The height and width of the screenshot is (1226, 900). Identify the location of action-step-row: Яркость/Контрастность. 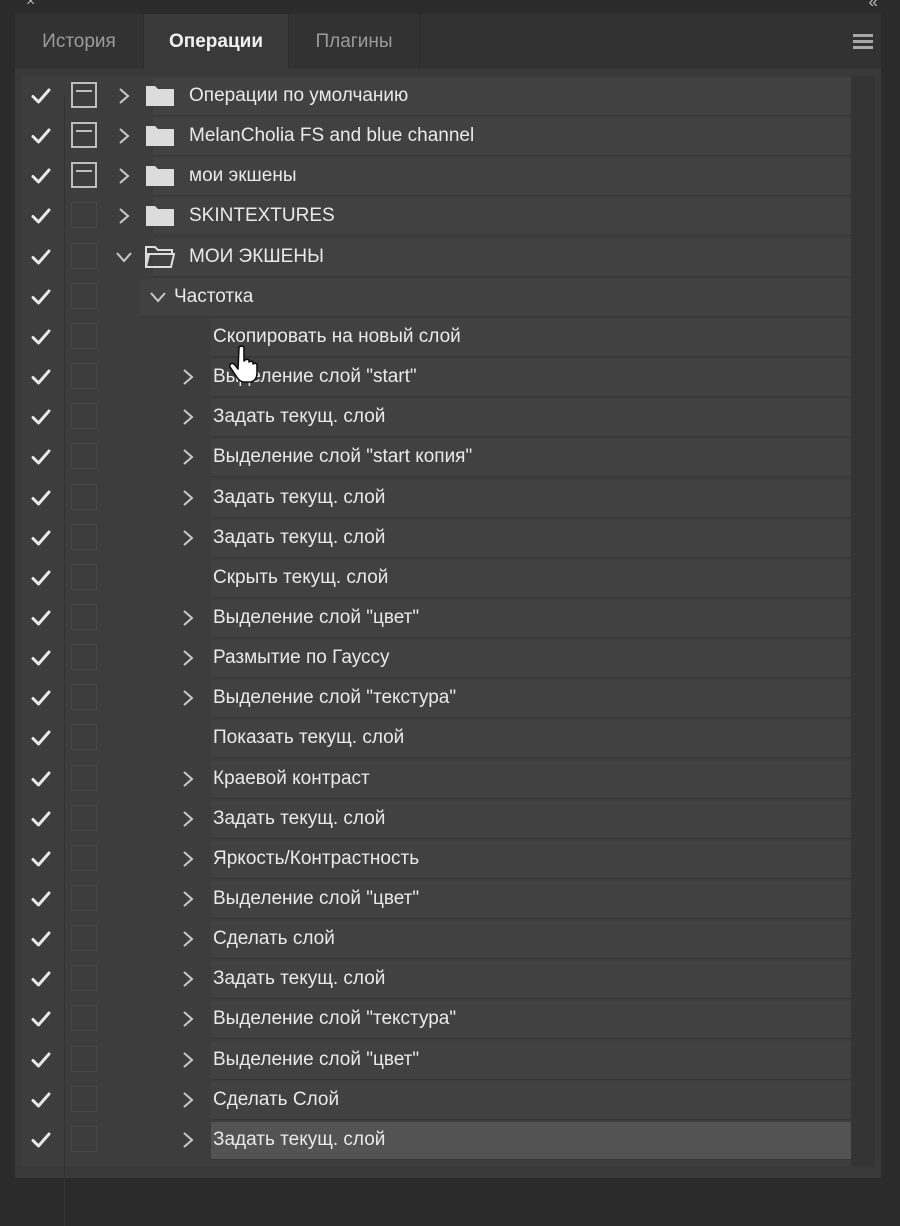
(436, 859).